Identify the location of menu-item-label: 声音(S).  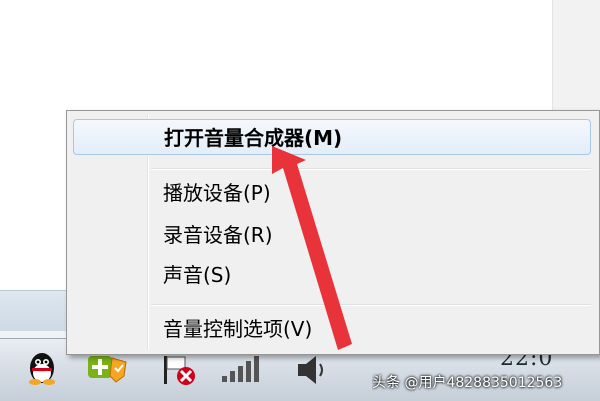
(197, 275).